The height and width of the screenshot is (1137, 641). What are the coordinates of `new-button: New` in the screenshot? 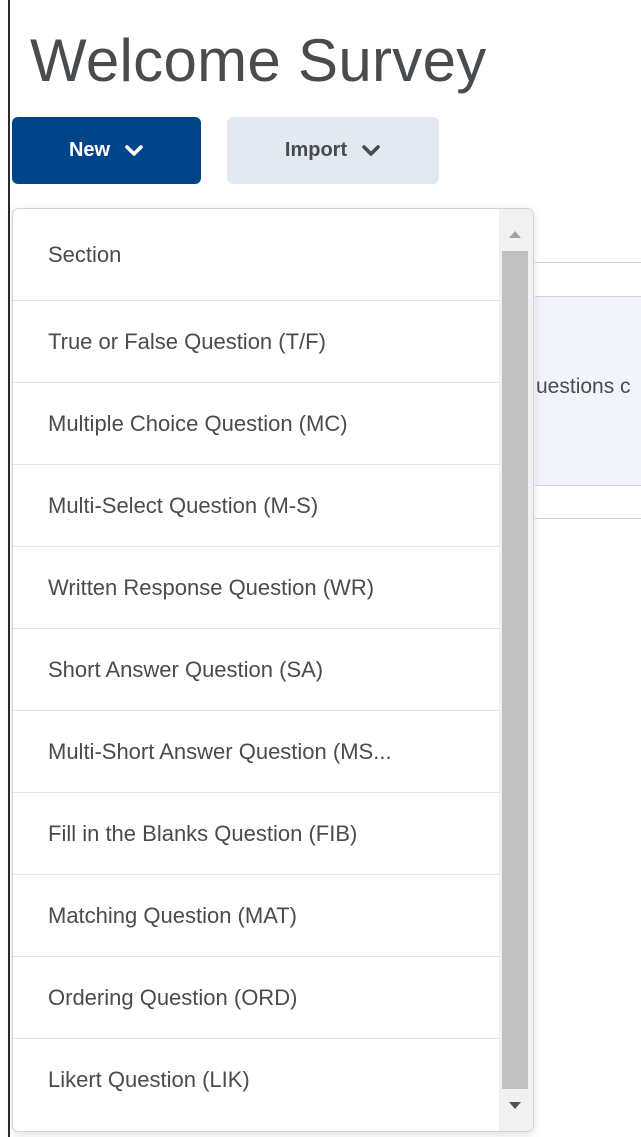 It's located at (106, 150).